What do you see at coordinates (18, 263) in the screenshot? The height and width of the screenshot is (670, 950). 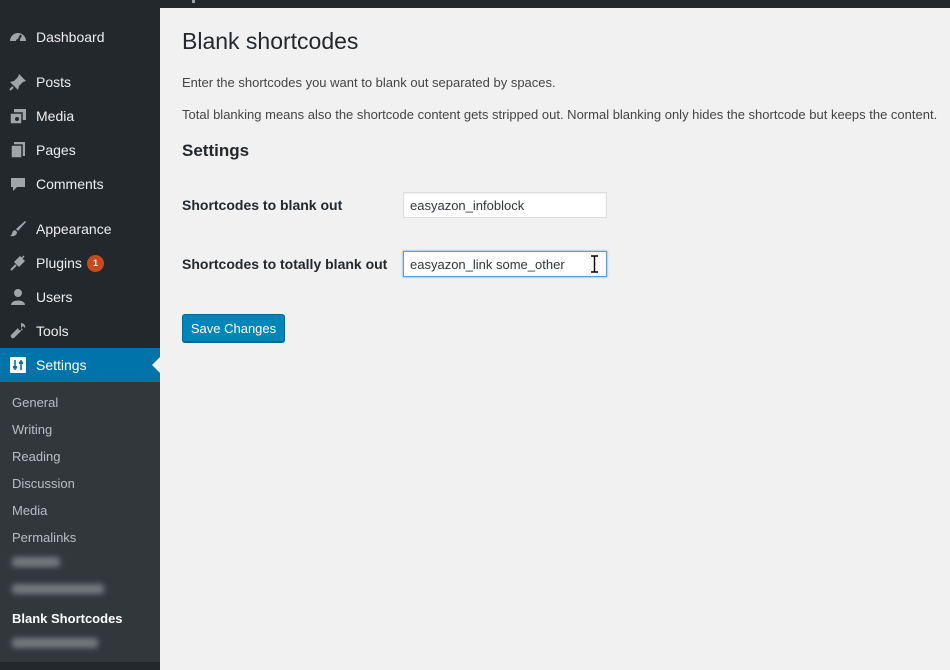 I see `plug-icon` at bounding box center [18, 263].